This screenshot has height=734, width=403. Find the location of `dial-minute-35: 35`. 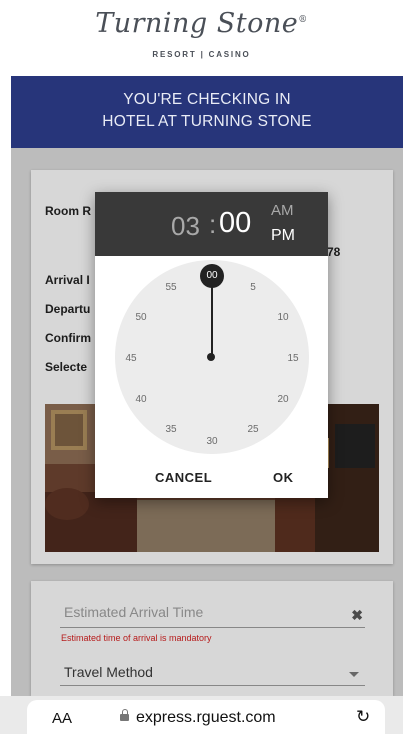

dial-minute-35: 35 is located at coordinates (171, 430).